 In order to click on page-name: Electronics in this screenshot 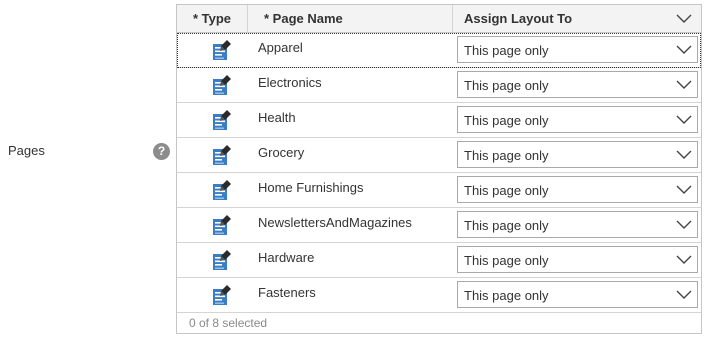, I will do `click(290, 82)`.